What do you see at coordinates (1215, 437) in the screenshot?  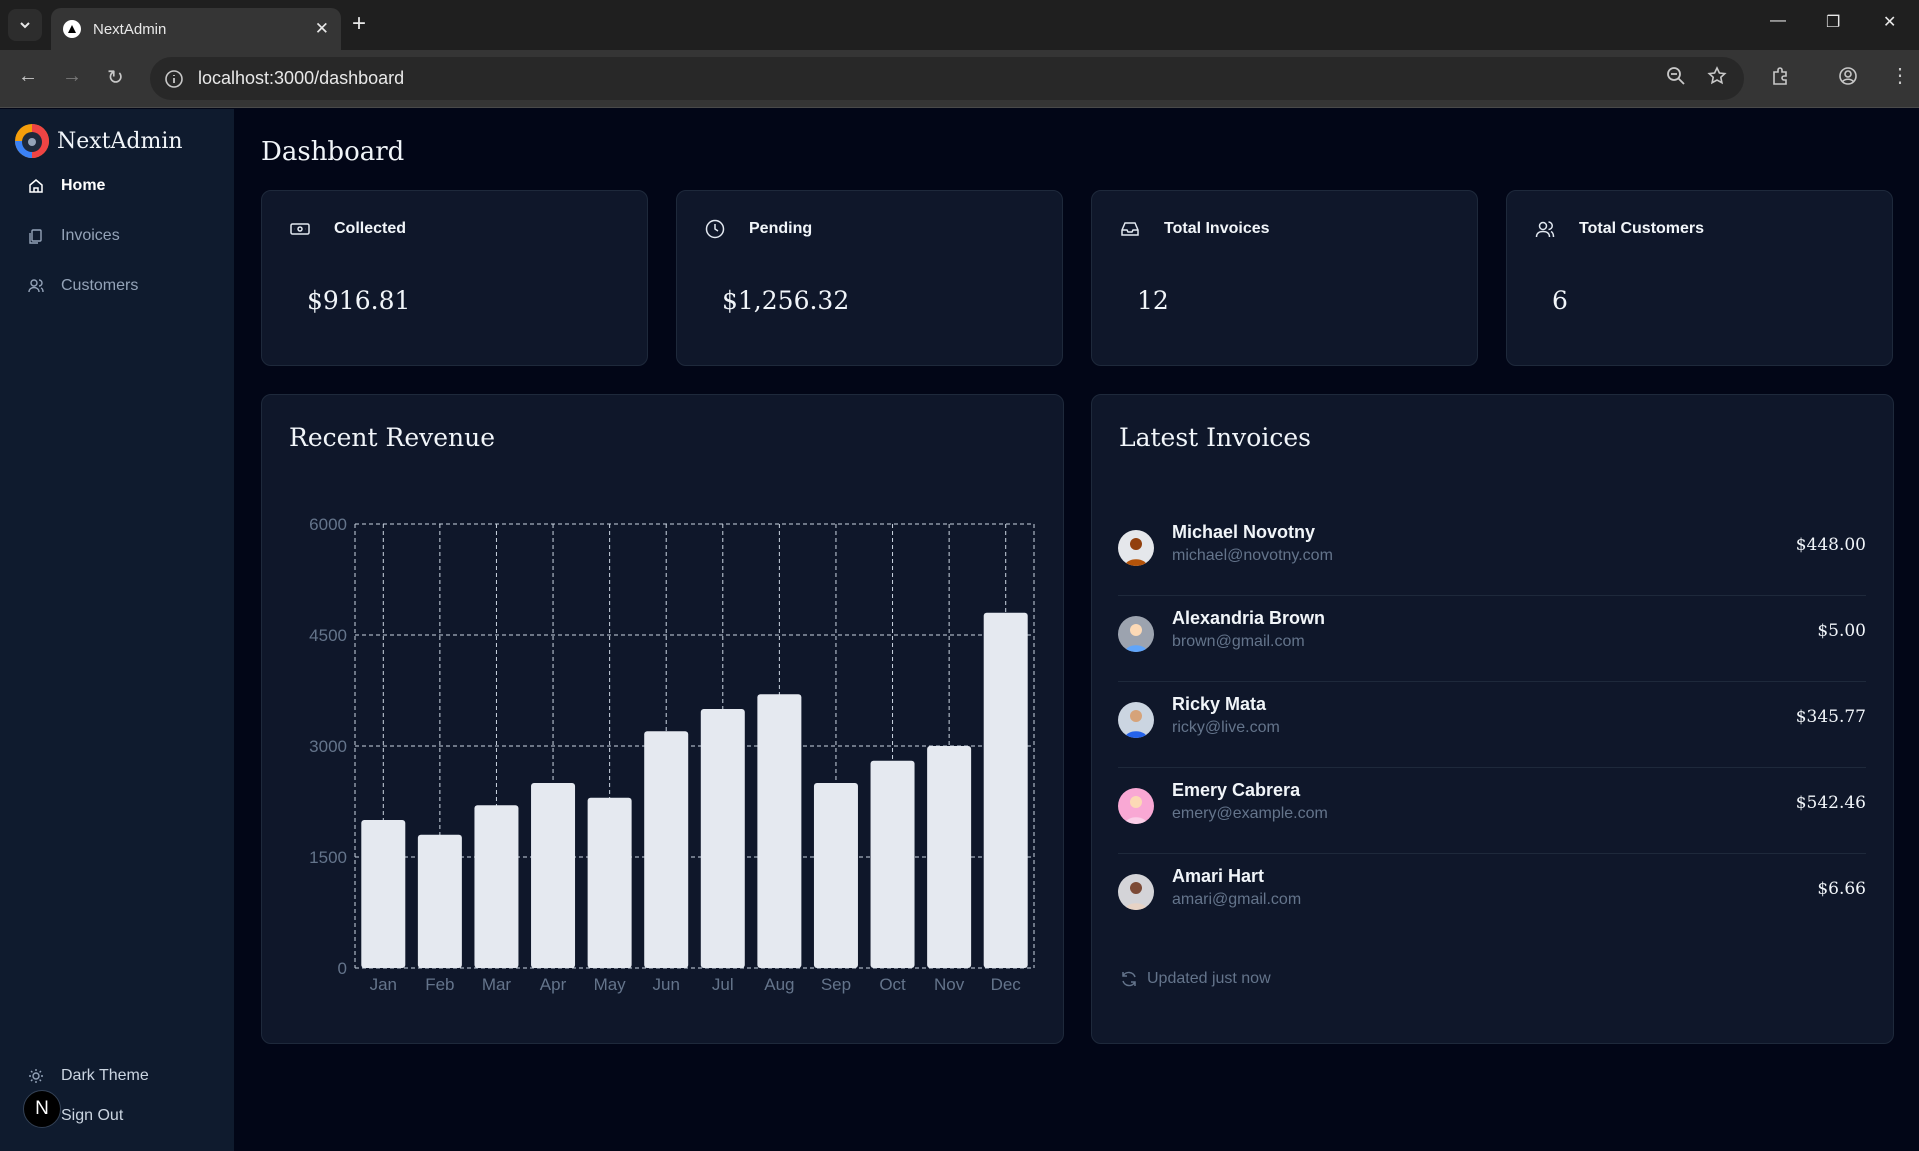 I see `latest-invoices-title: Latest Invoices` at bounding box center [1215, 437].